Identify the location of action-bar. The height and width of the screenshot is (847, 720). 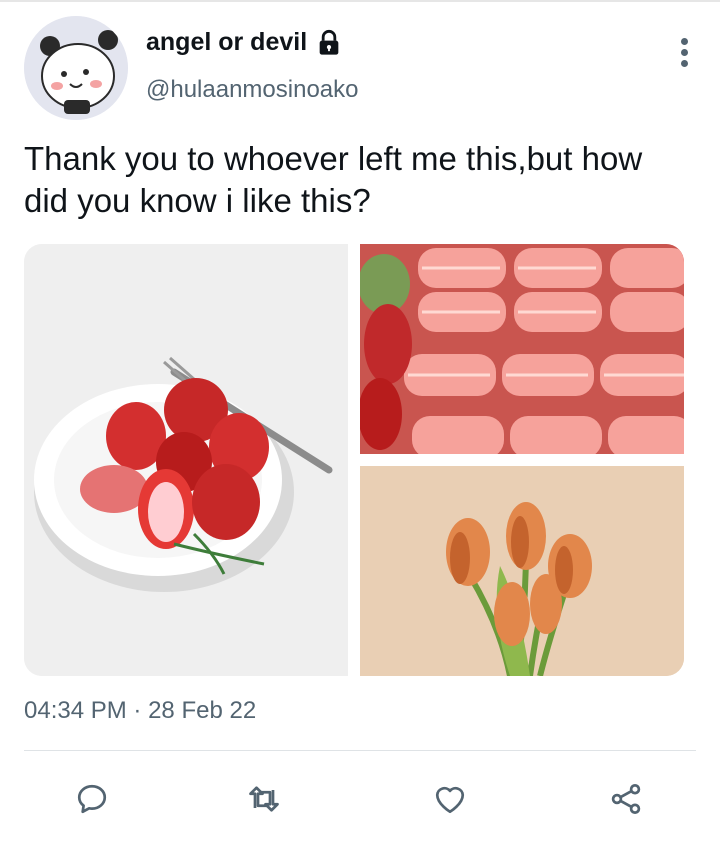
(360, 799).